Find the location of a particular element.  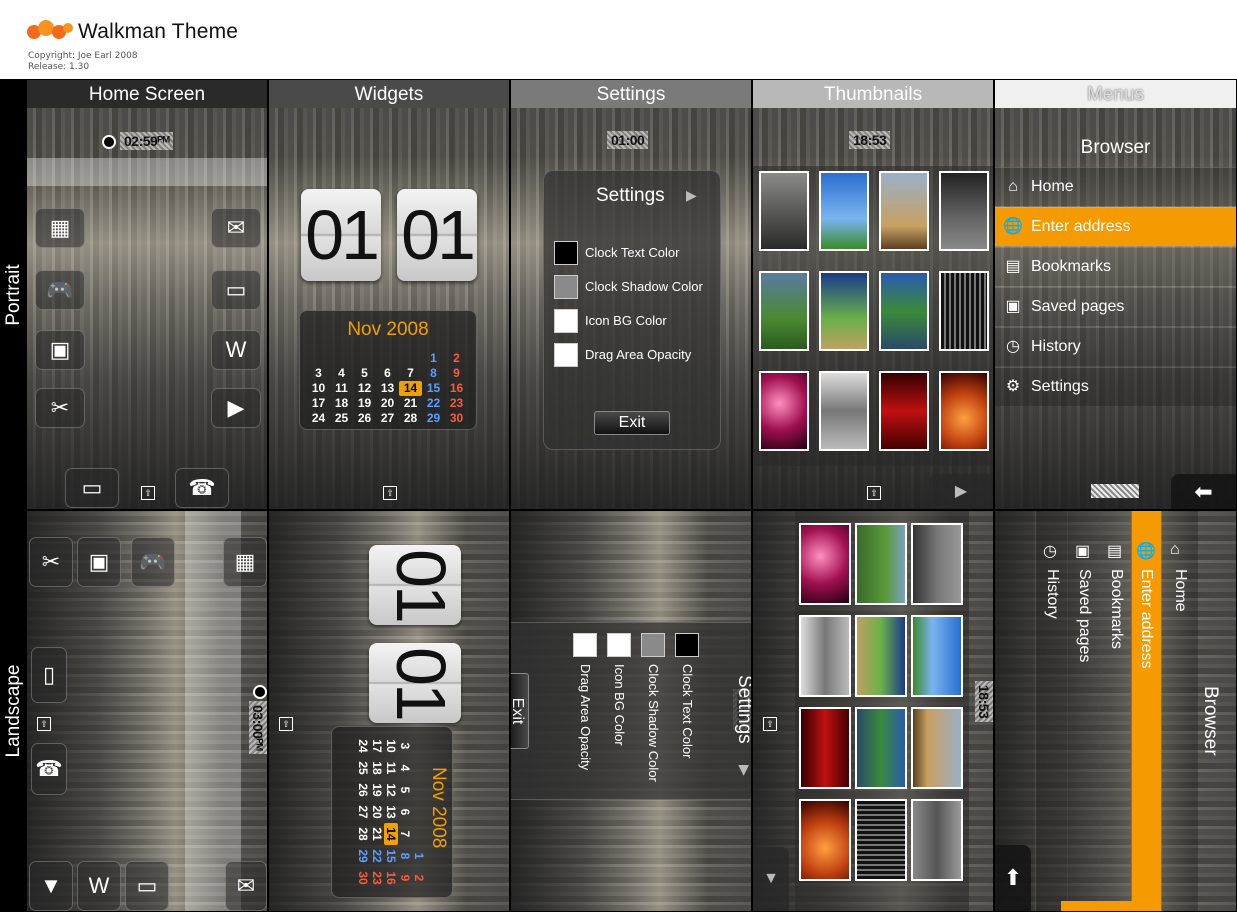

thumbnail-grid is located at coordinates (882, 711).